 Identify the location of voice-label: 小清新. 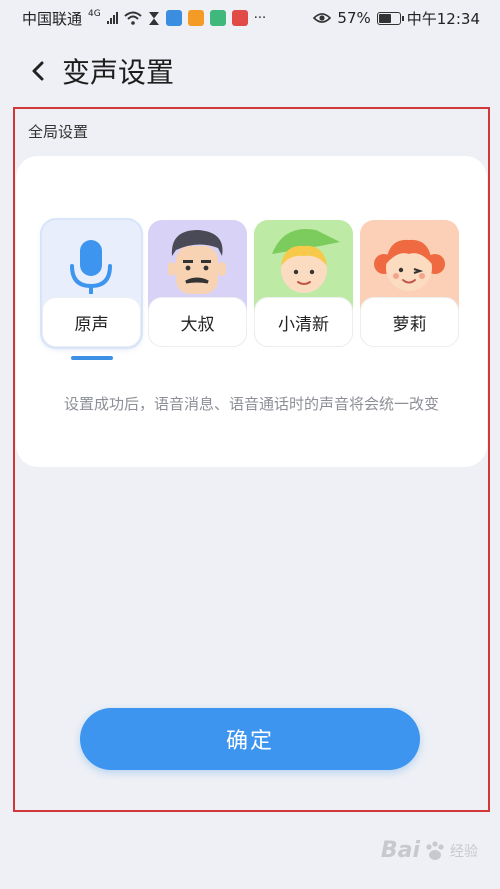
(303, 322).